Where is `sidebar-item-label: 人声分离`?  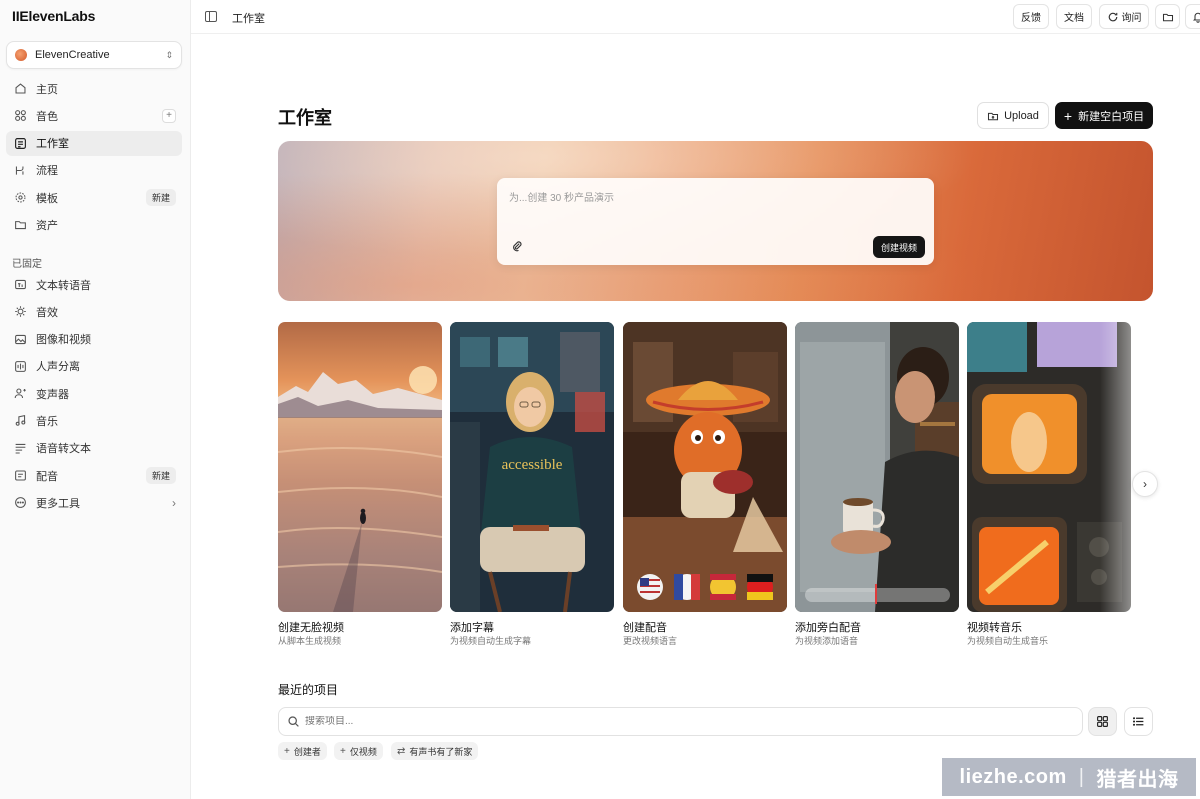
sidebar-item-label: 人声分离 is located at coordinates (58, 367).